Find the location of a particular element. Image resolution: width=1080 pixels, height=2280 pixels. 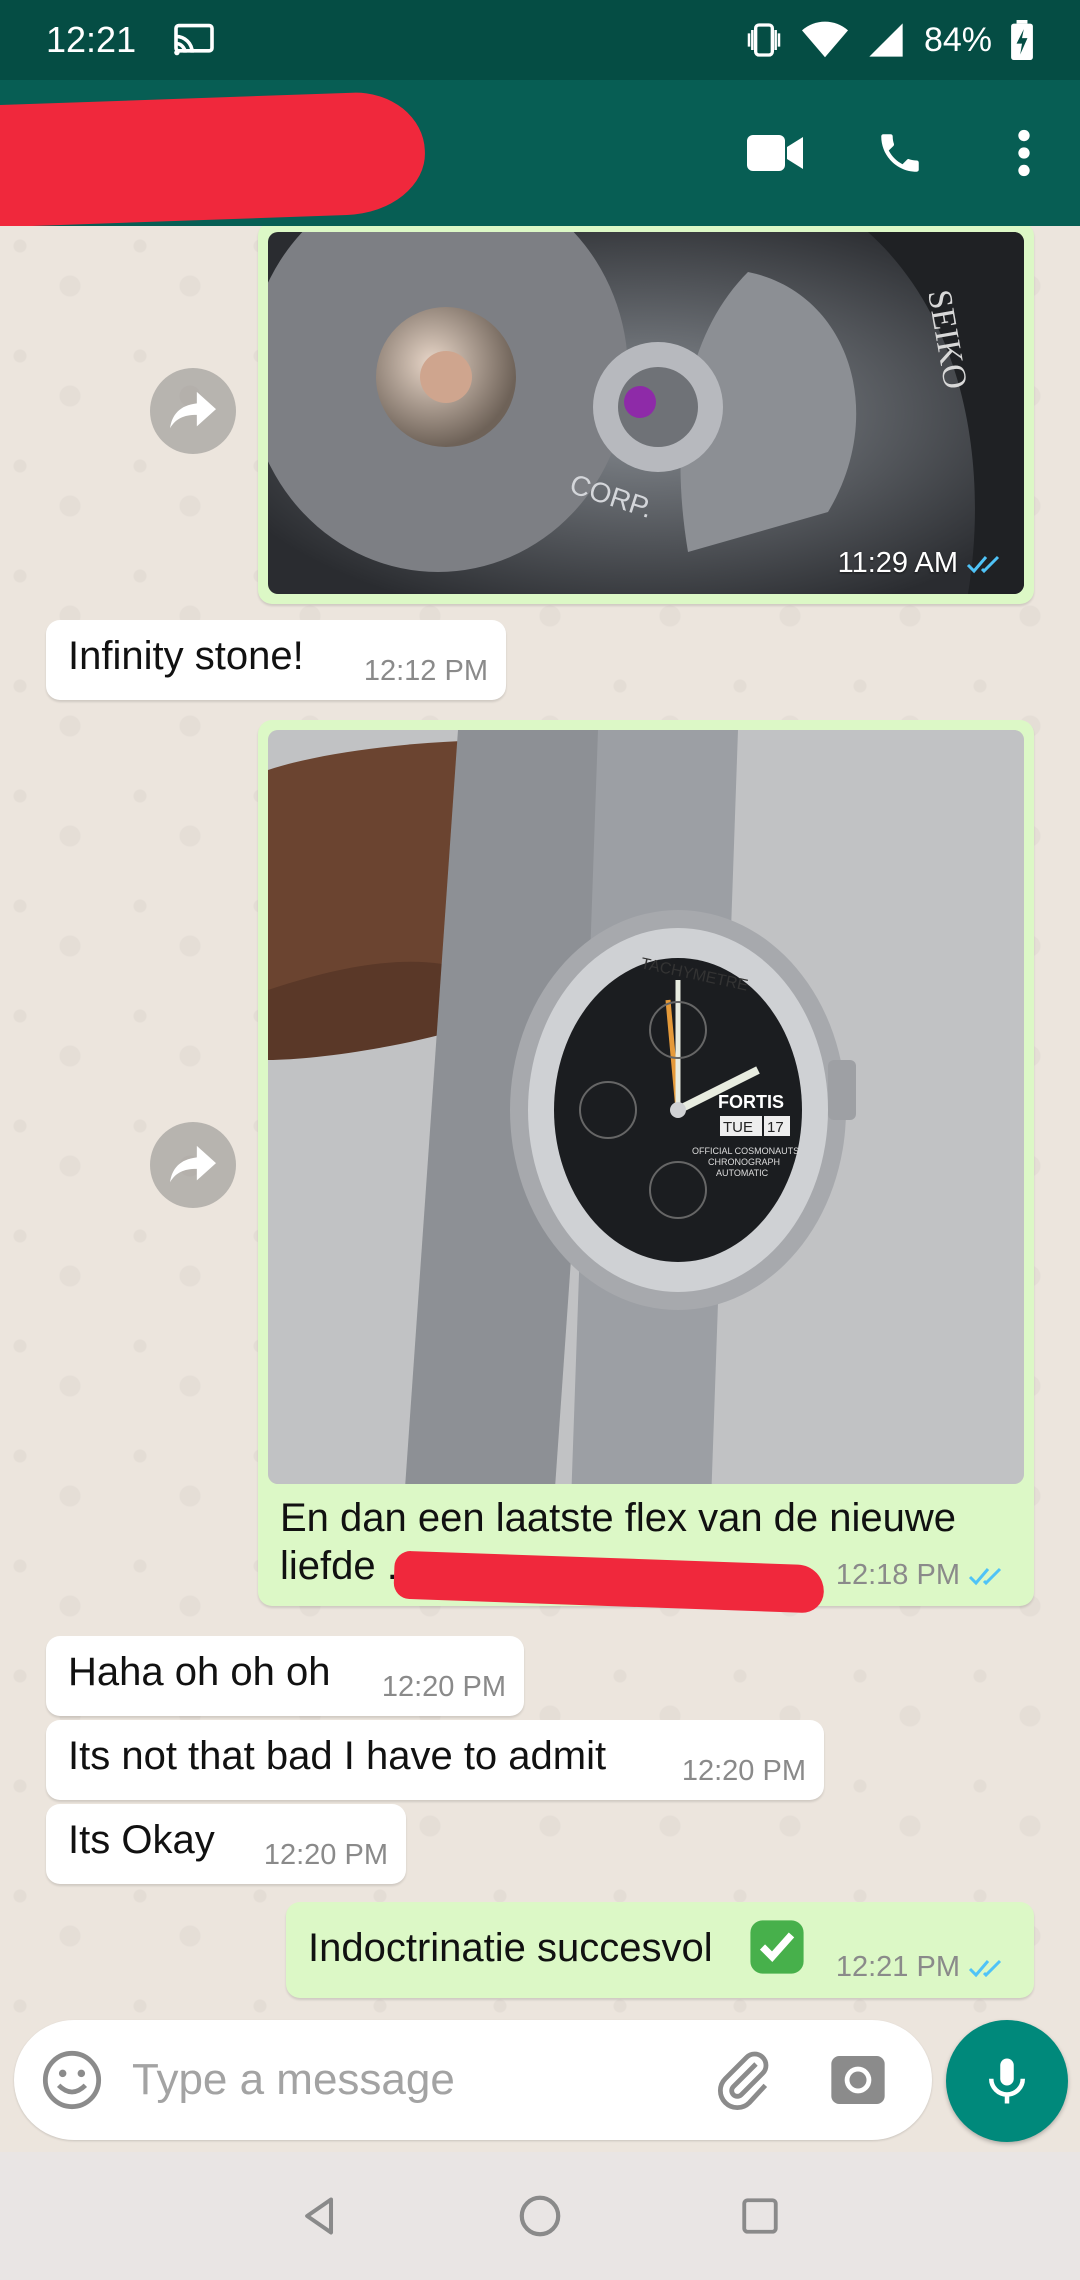

home-circle-icon is located at coordinates (540, 2216).